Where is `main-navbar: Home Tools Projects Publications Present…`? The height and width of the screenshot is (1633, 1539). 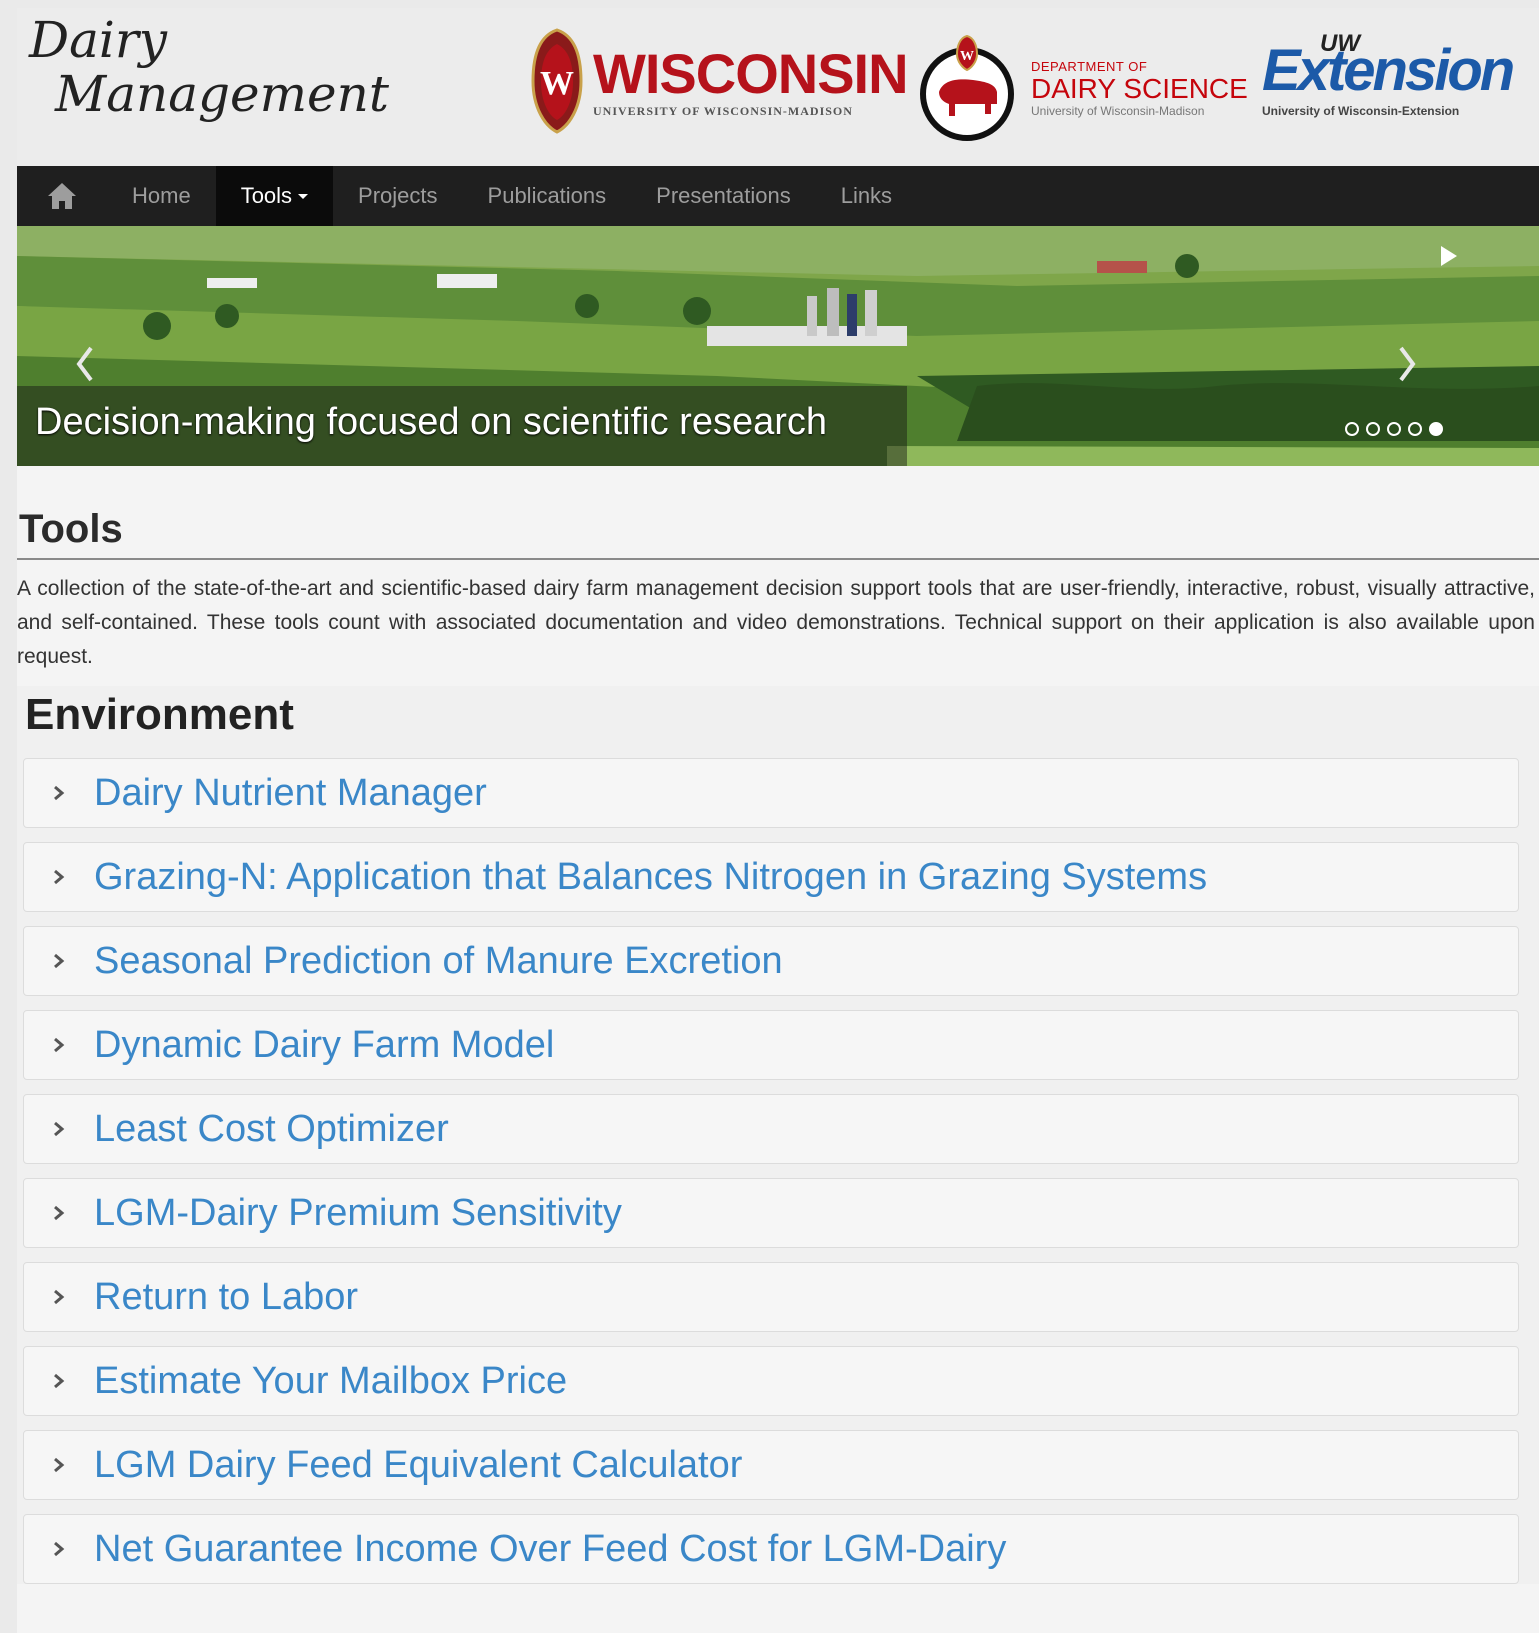
main-navbar: Home Tools Projects Publications Present… is located at coordinates (778, 196).